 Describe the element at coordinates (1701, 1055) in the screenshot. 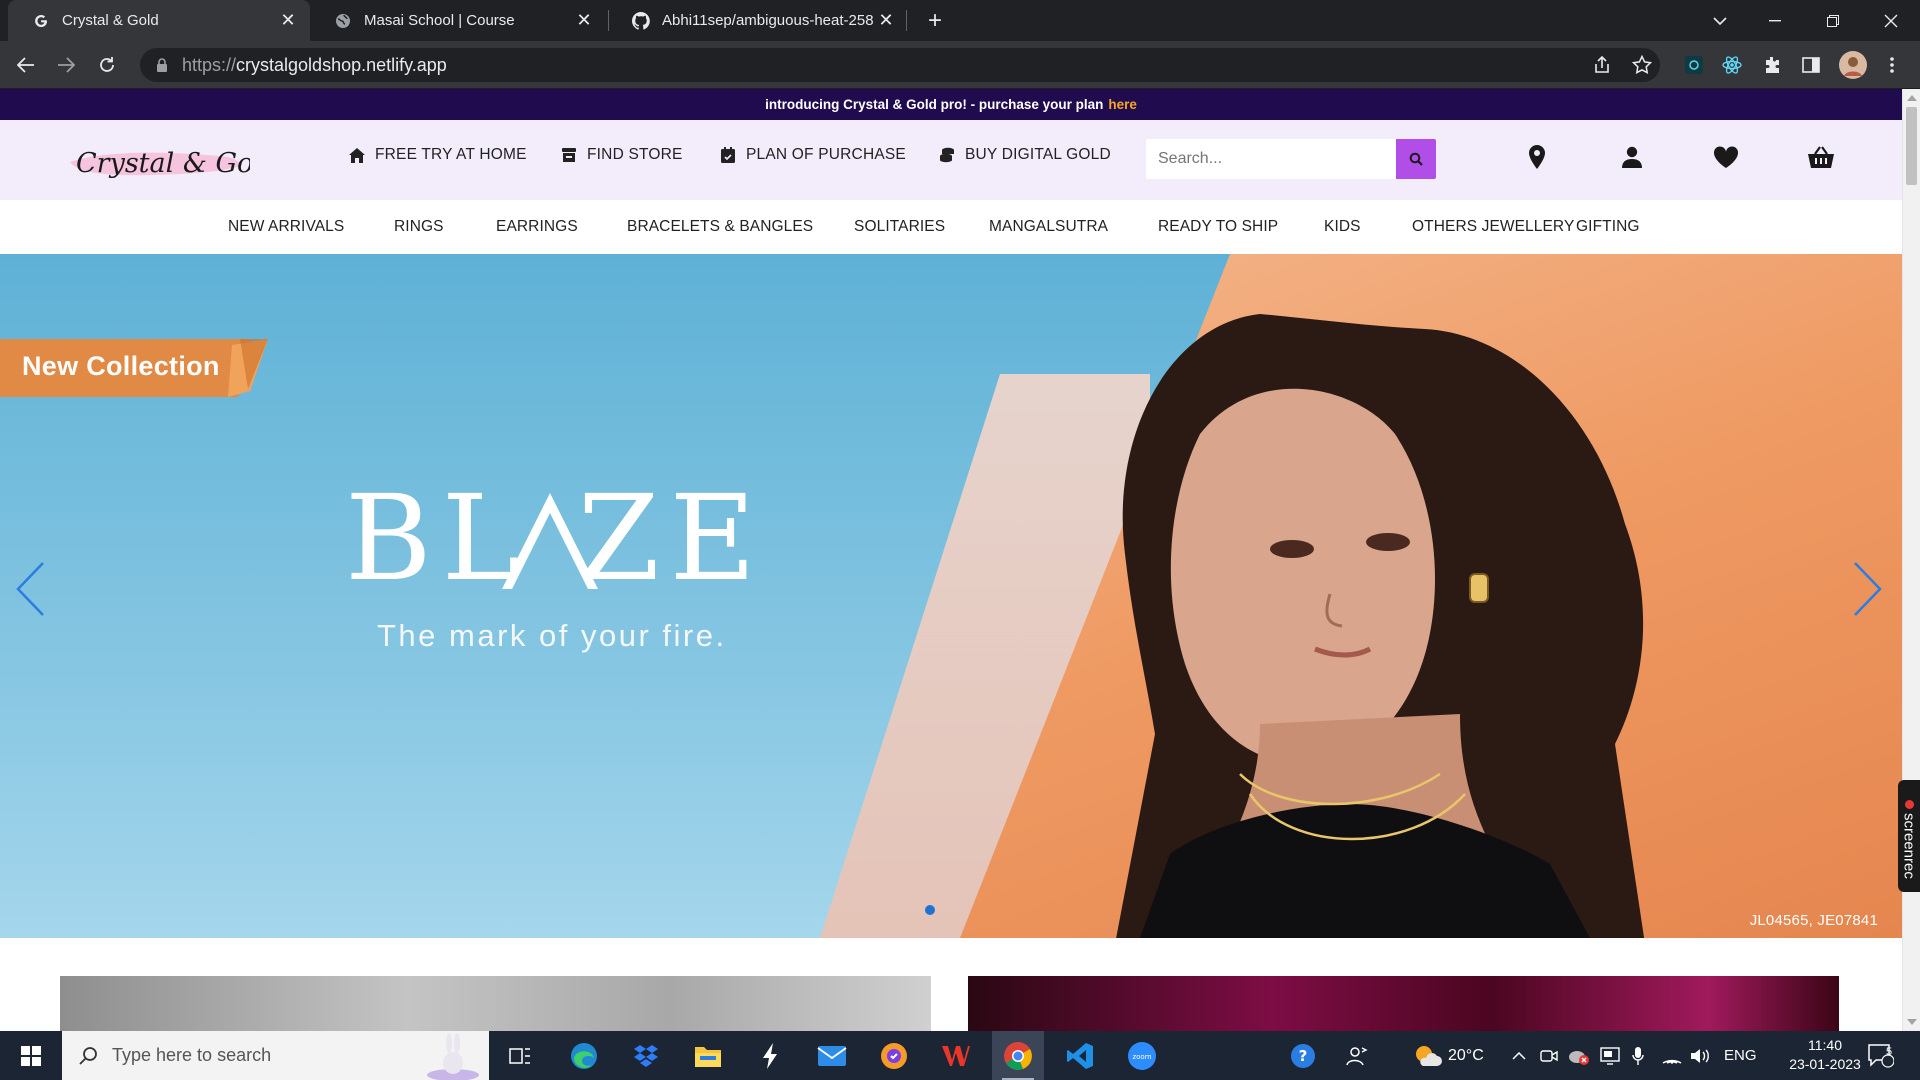

I see `volume-icon` at that location.